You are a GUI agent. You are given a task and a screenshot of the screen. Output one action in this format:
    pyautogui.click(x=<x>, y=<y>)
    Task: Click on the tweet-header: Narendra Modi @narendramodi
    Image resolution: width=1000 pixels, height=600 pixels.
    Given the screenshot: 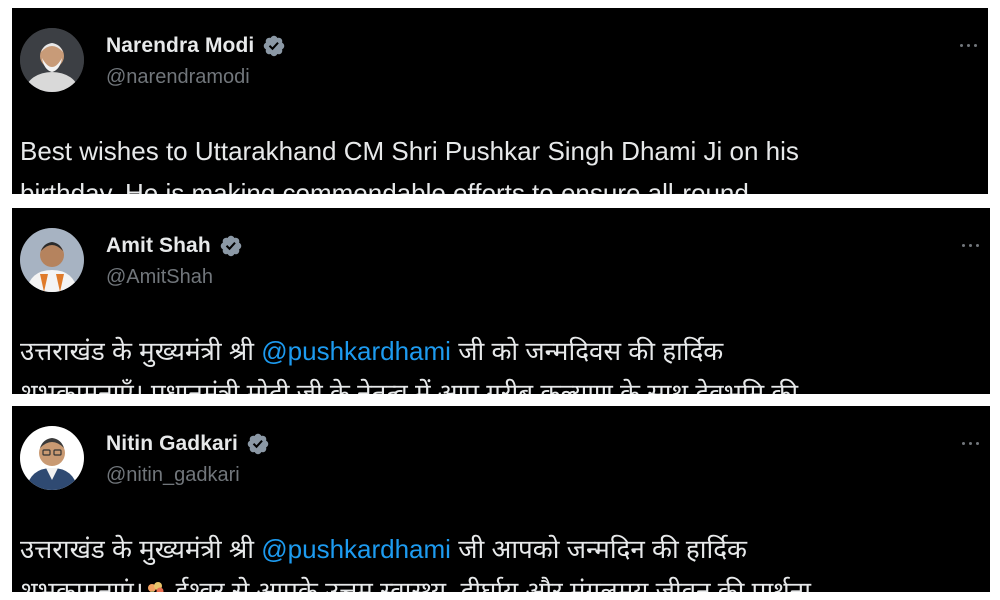 What is the action you would take?
    pyautogui.click(x=196, y=59)
    